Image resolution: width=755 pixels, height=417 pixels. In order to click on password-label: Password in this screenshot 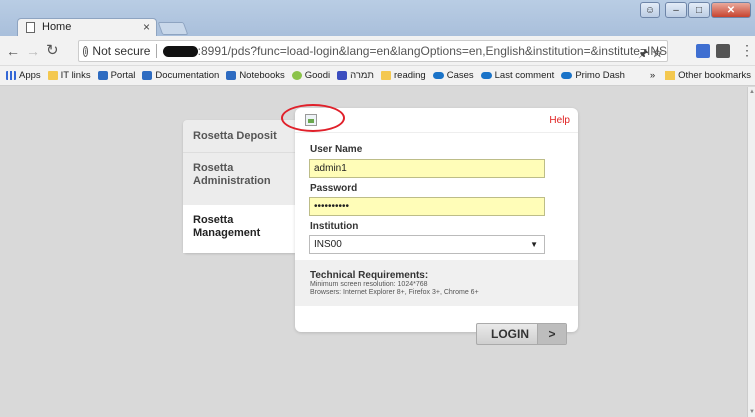, I will do `click(334, 188)`.